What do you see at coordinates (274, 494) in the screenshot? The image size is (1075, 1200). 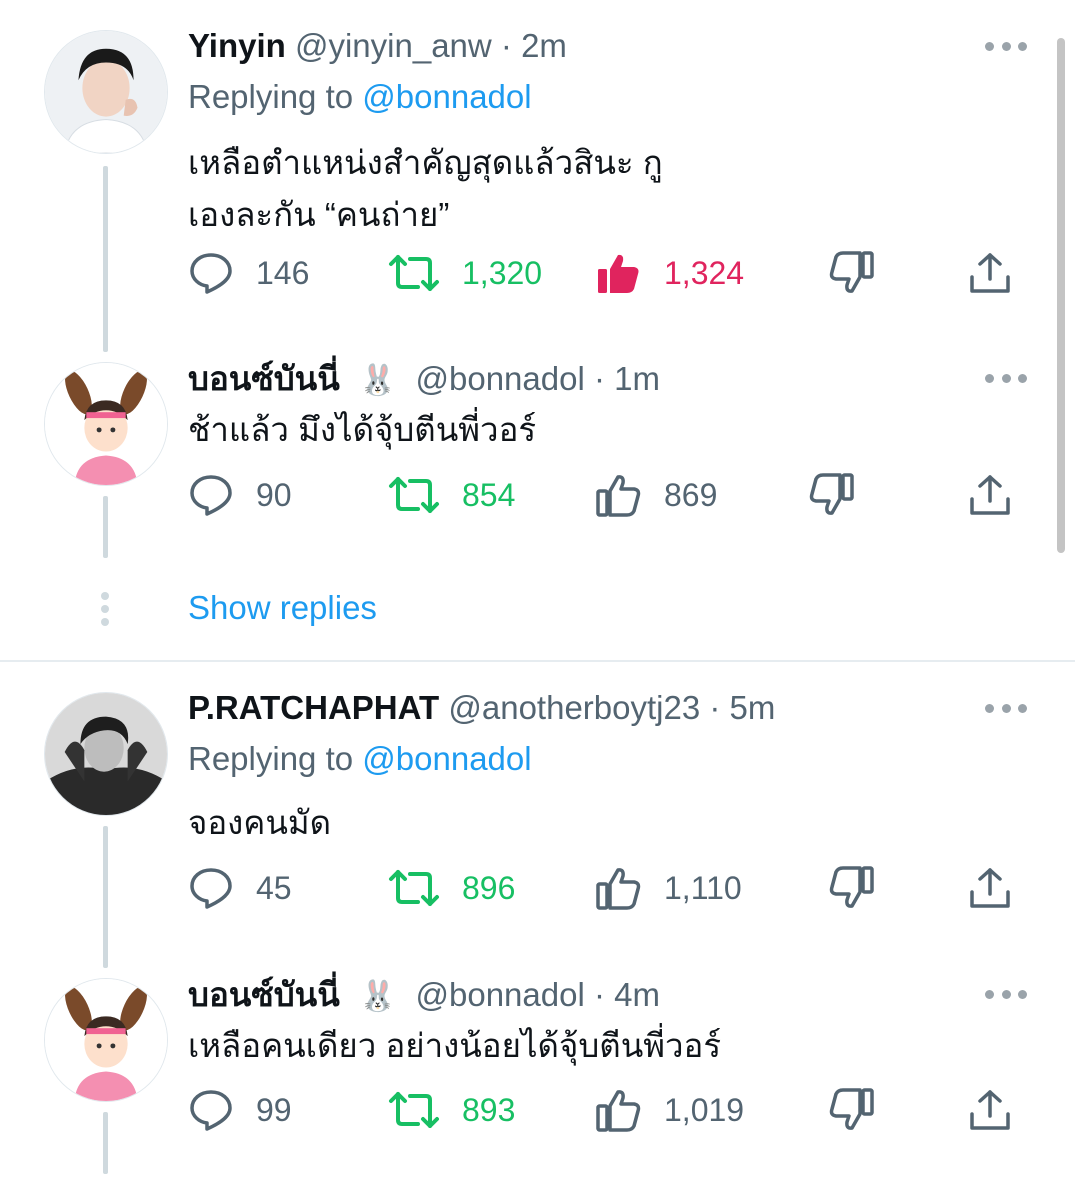 I see `reply-count: 90` at bounding box center [274, 494].